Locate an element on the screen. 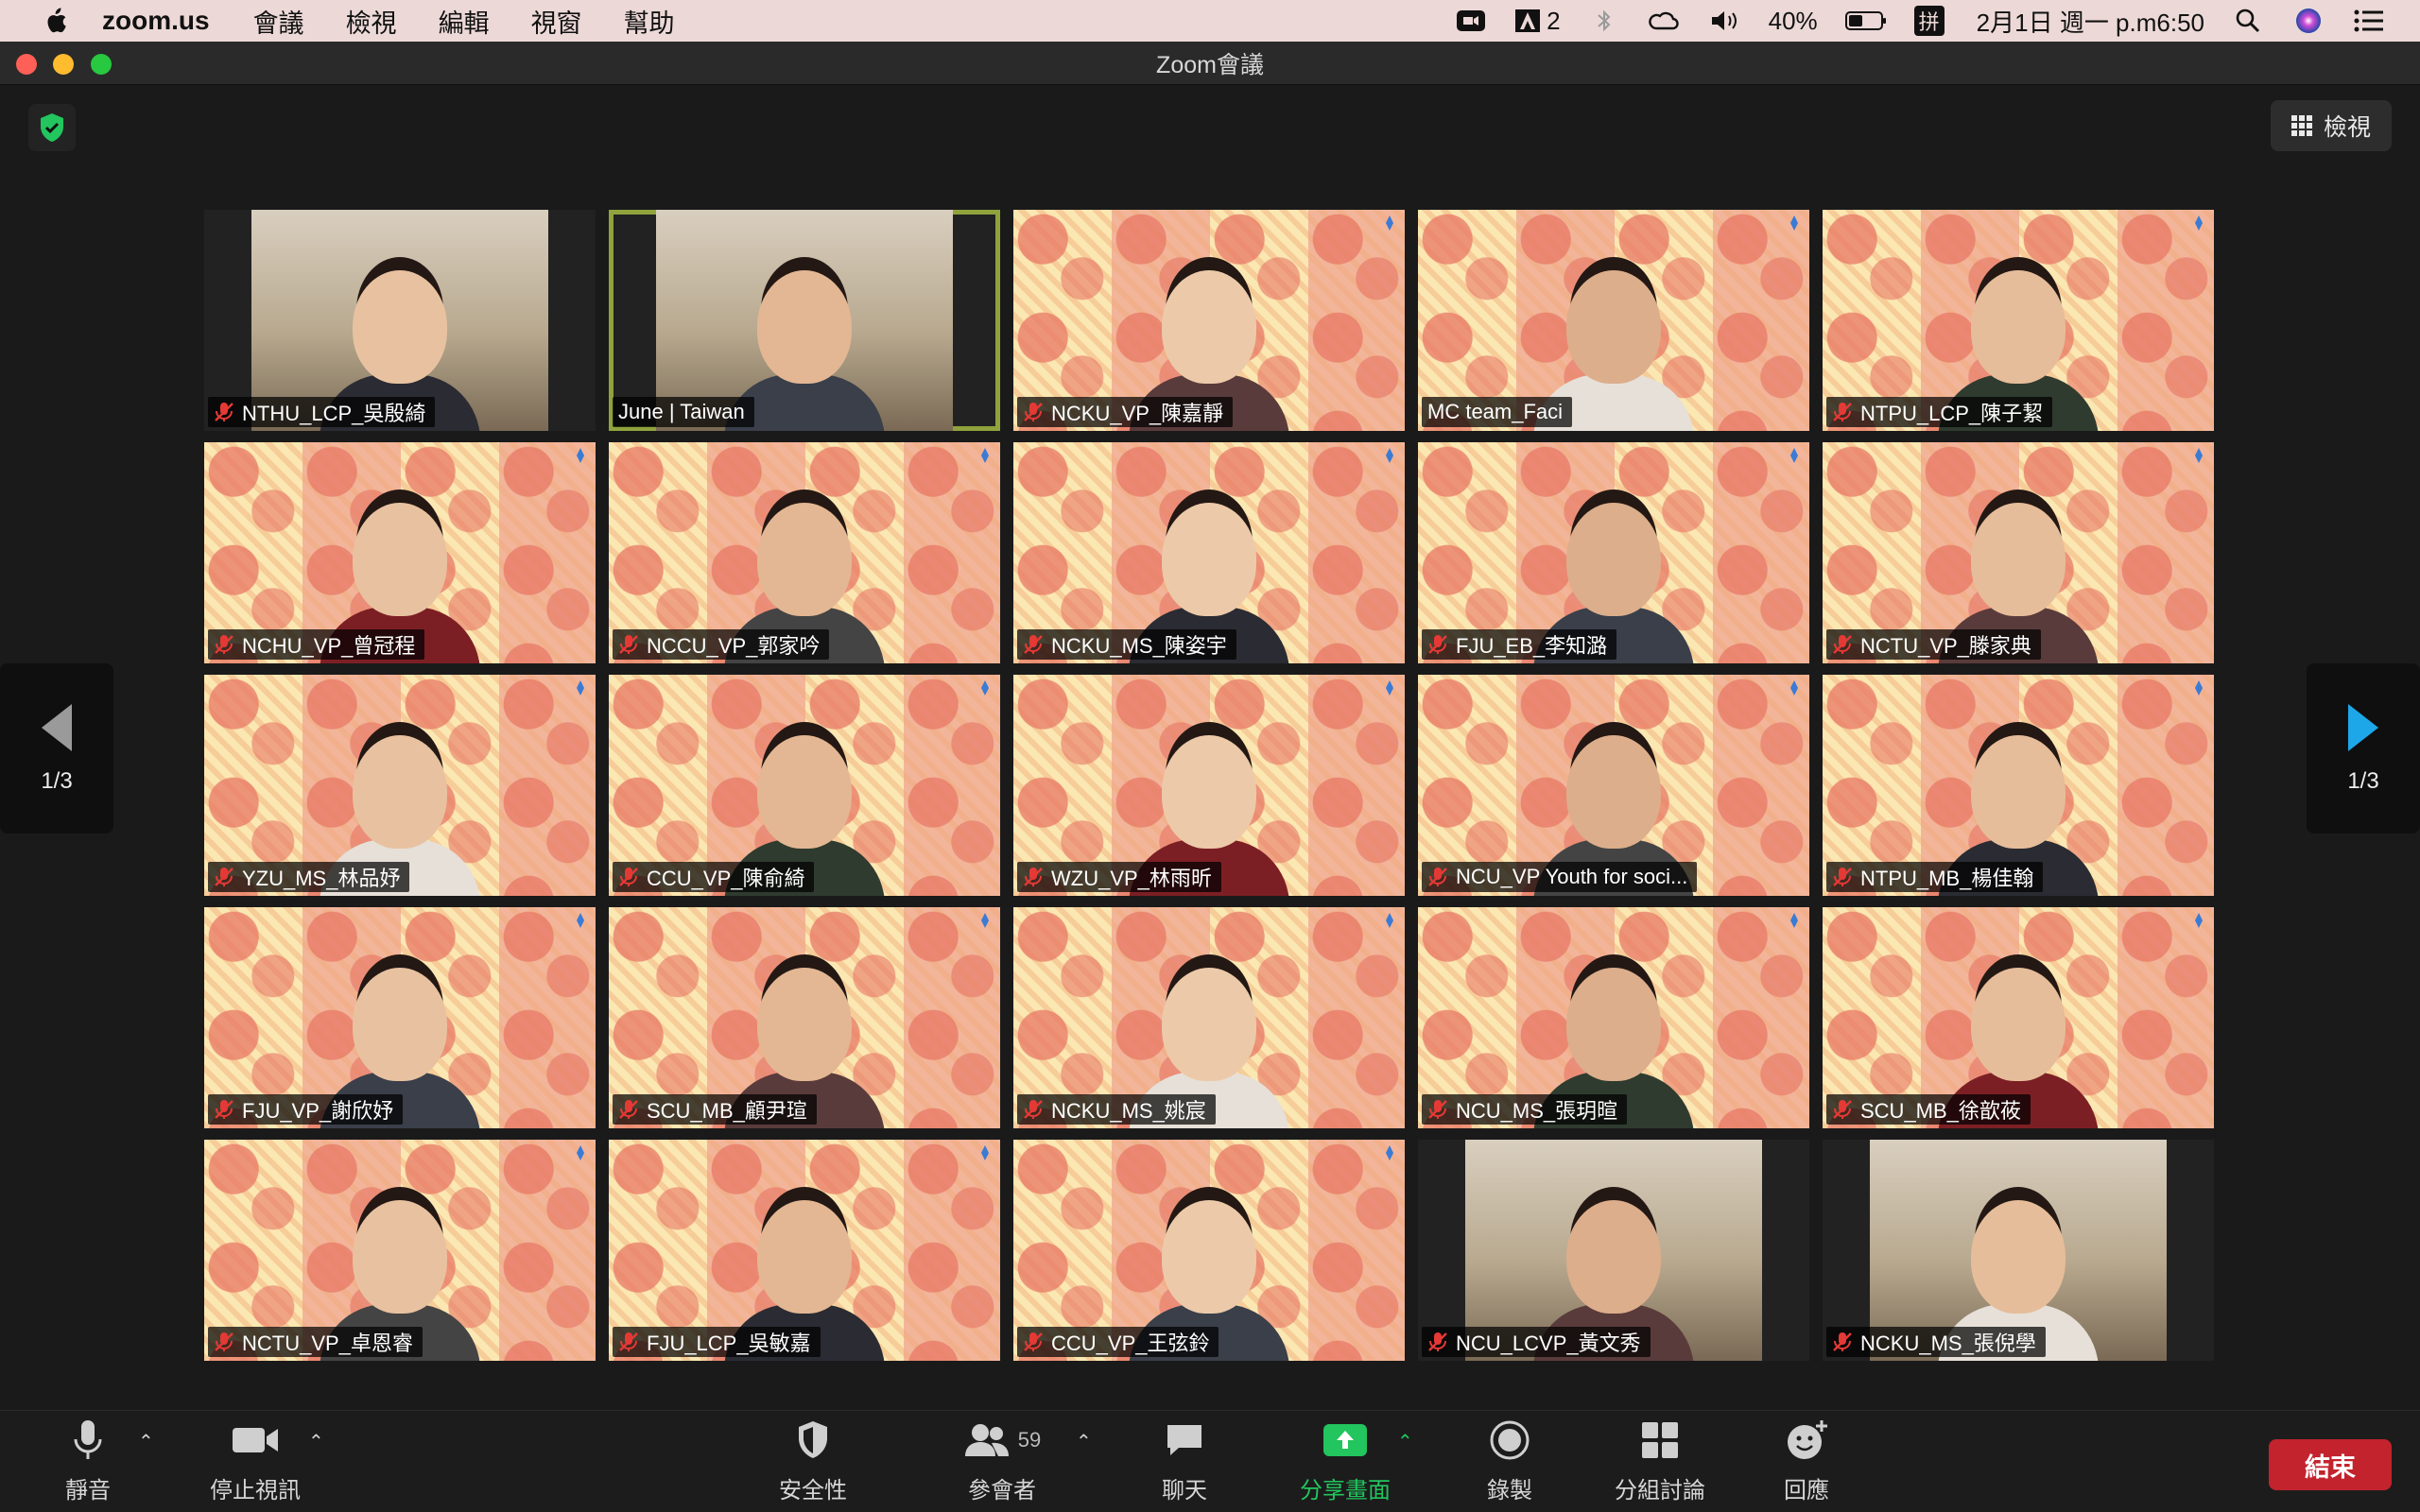 Image resolution: width=2420 pixels, height=1512 pixels. menu-edit: 編輯 is located at coordinates (464, 21).